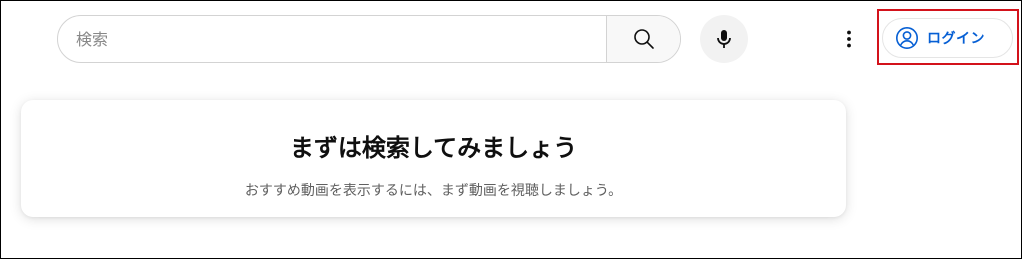 The width and height of the screenshot is (1024, 268). What do you see at coordinates (956, 38) in the screenshot?
I see `login-label: ログイン` at bounding box center [956, 38].